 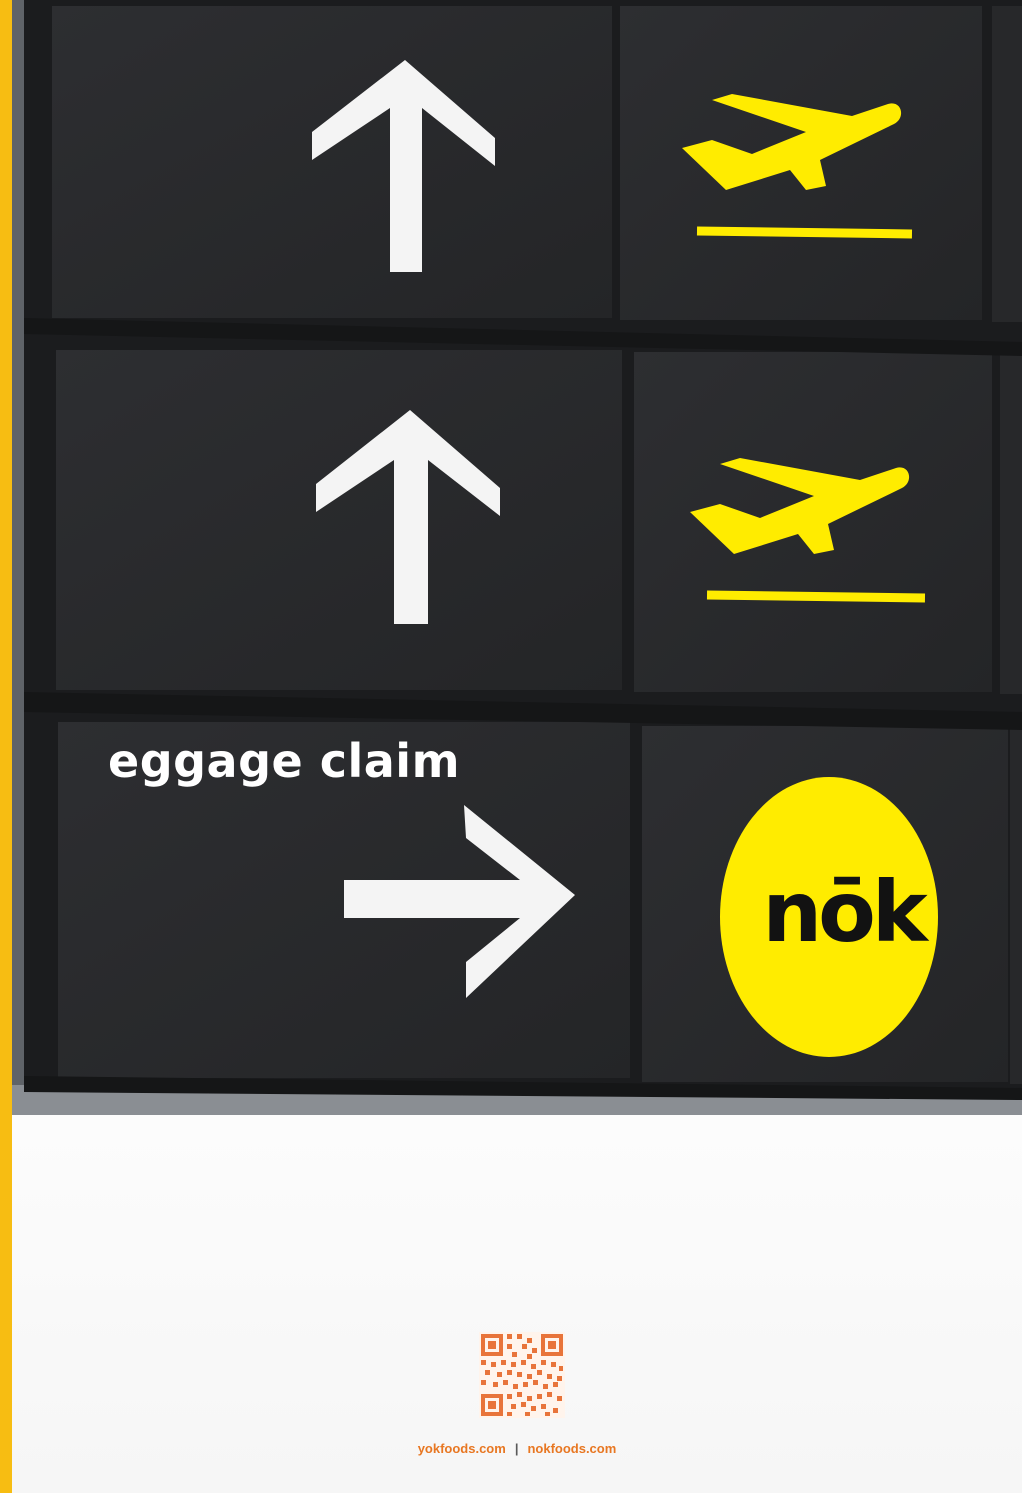 What do you see at coordinates (462, 1448) in the screenshot?
I see `footer-link-1: yokfoods.com` at bounding box center [462, 1448].